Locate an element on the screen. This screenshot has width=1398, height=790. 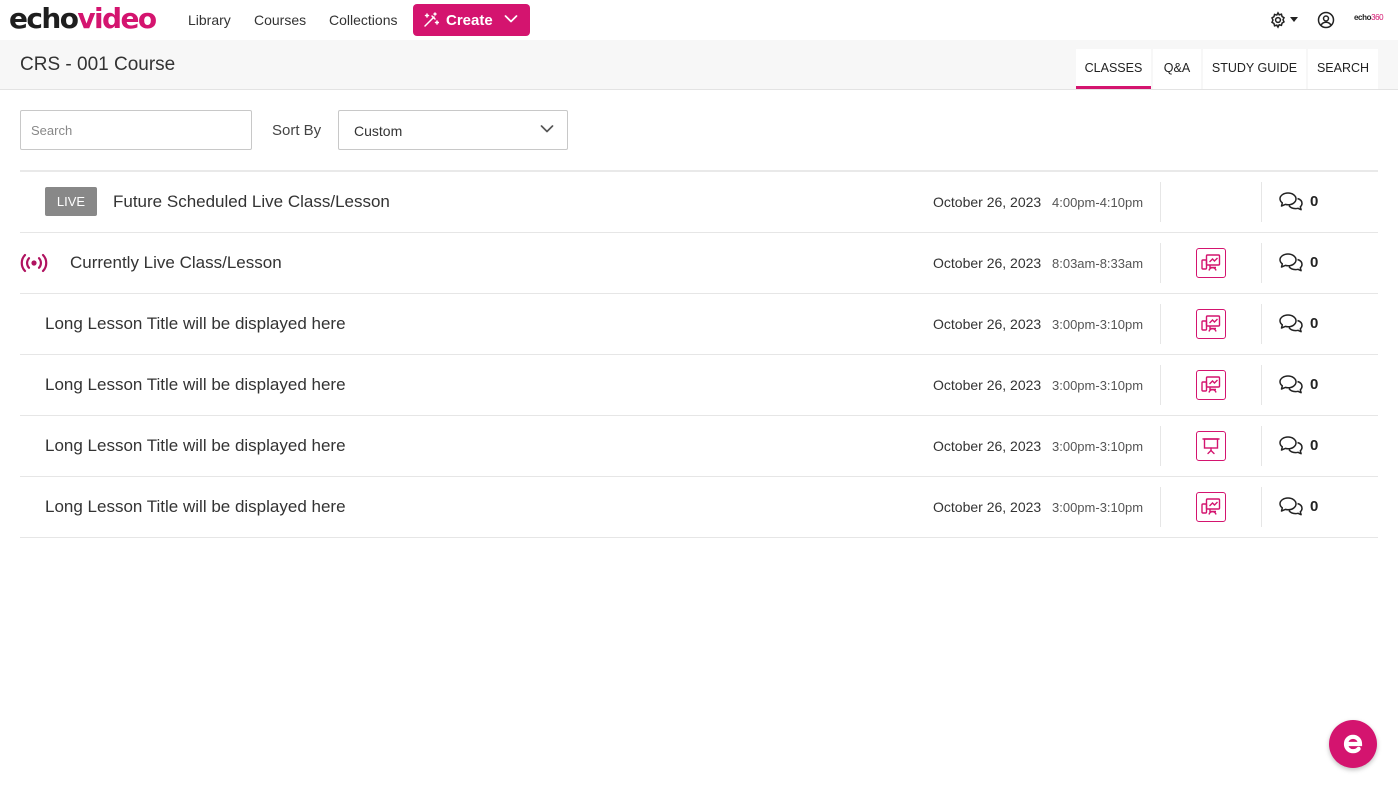
sort-by-label: Sort By is located at coordinates (297, 130).